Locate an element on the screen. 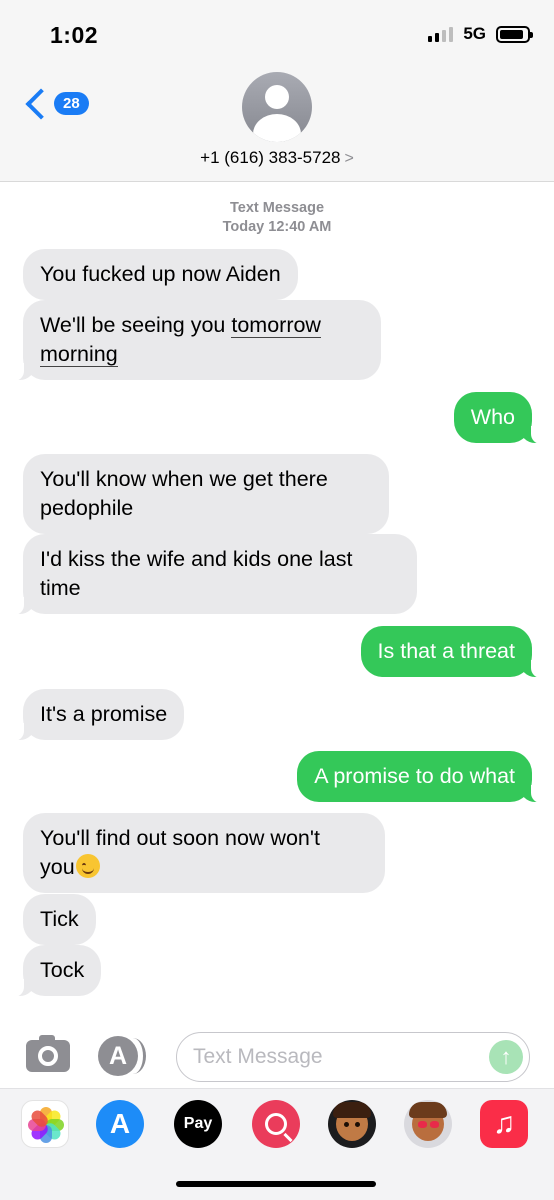 The height and width of the screenshot is (1200, 554). message-input is located at coordinates (338, 1057).